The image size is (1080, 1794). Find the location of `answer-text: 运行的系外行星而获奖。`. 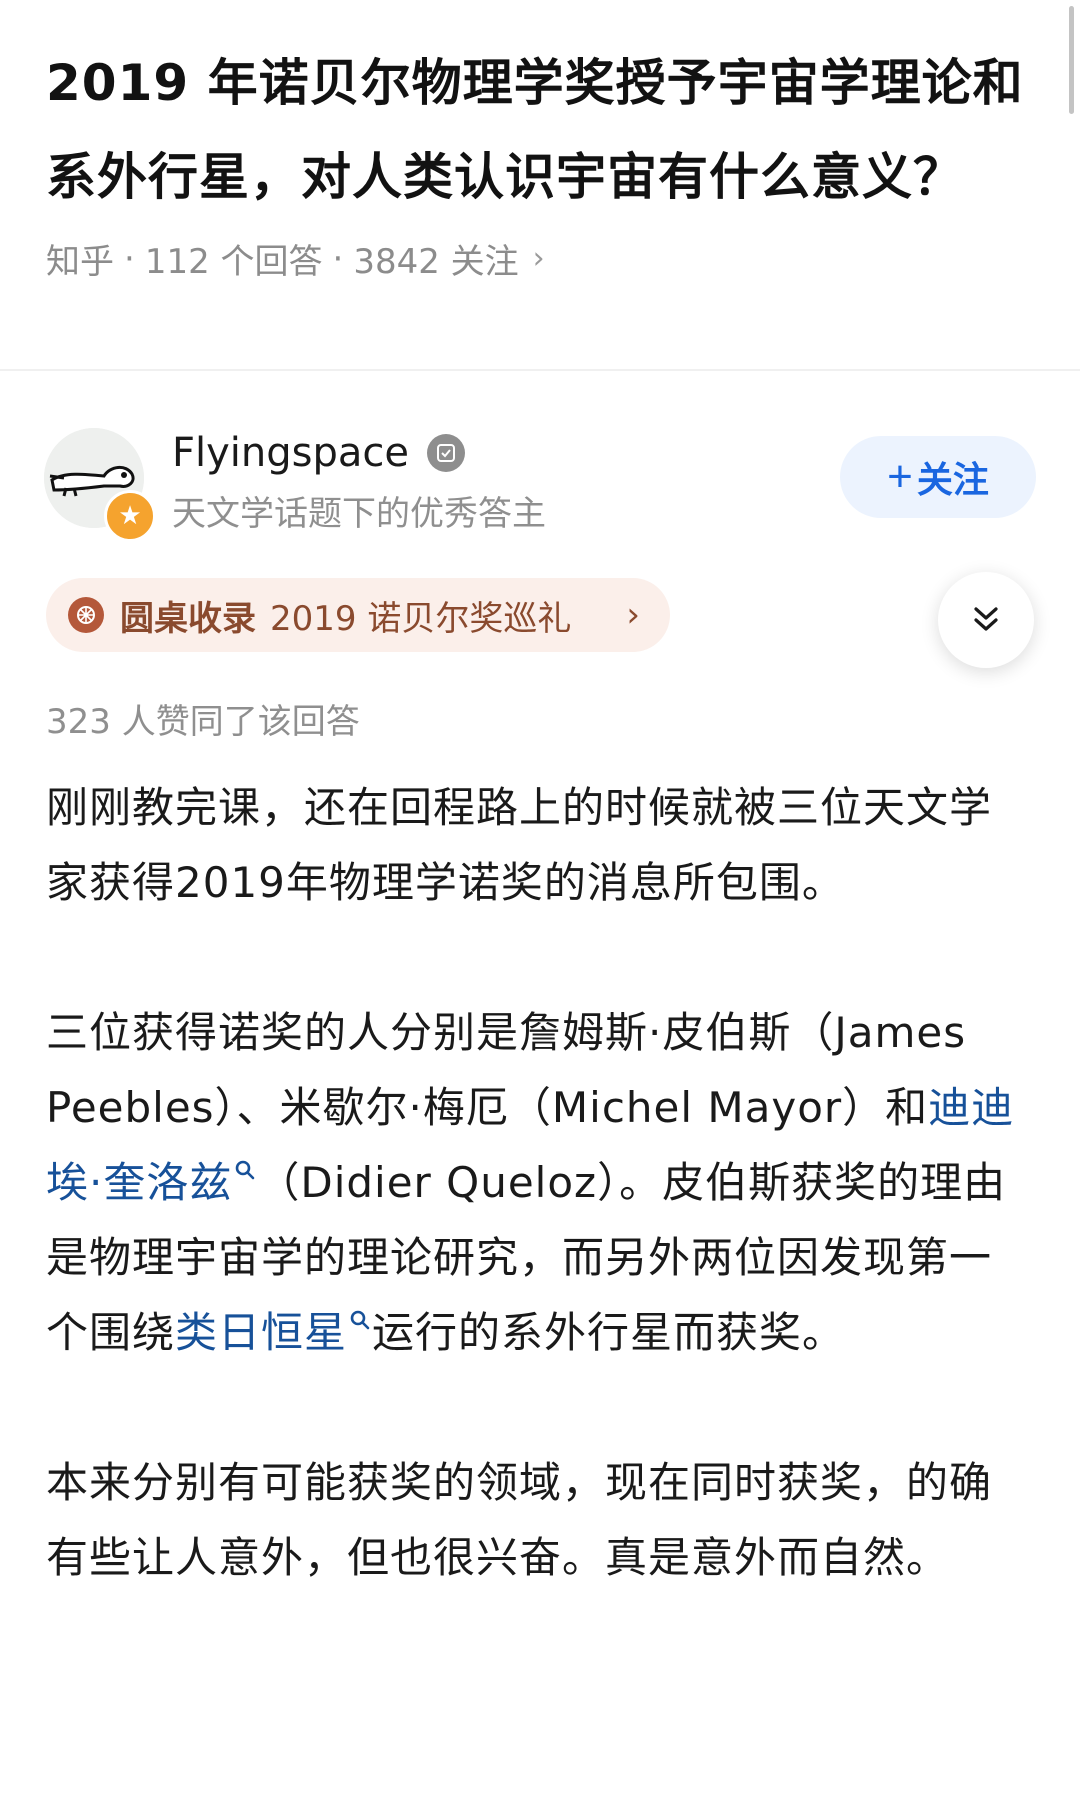

answer-text: 运行的系外行星而获奖。 is located at coordinates (609, 1332).